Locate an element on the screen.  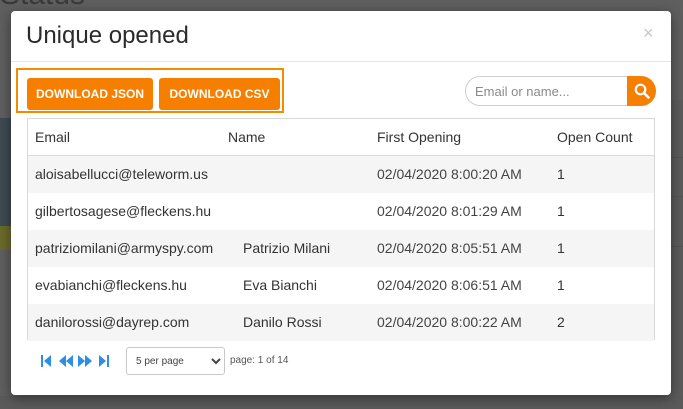
search-box is located at coordinates (560, 91).